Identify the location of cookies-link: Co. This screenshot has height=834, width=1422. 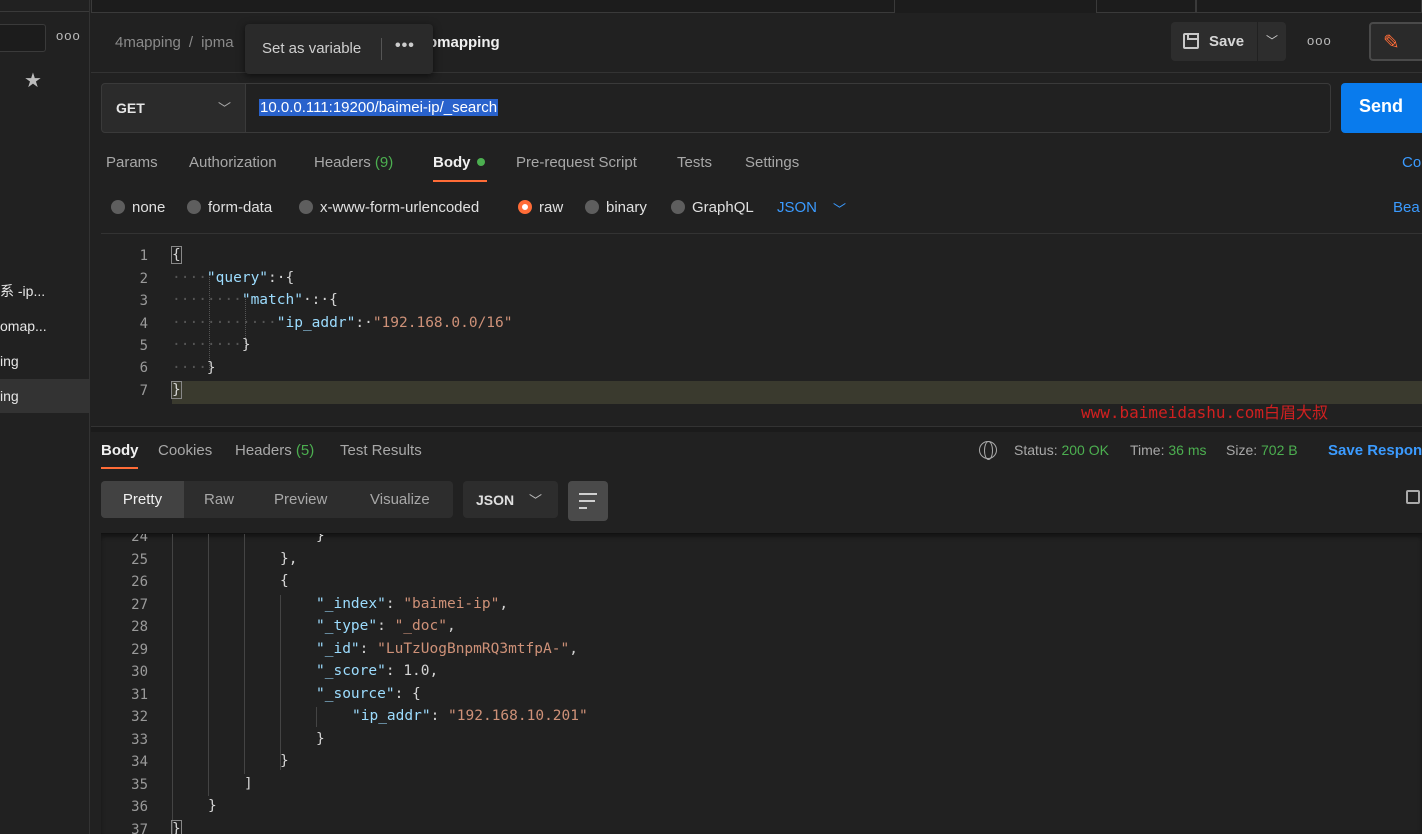
(1411, 162).